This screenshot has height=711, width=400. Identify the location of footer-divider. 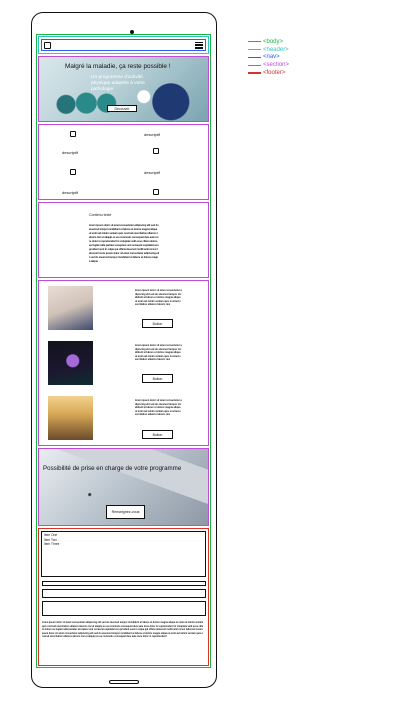
(124, 583).